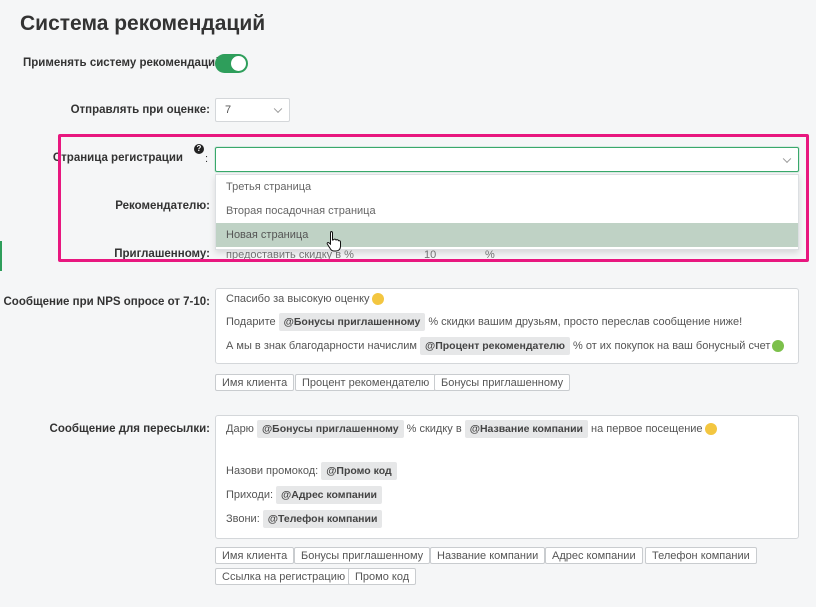 This screenshot has height=607, width=816. What do you see at coordinates (434, 429) in the screenshot?
I see `share-line1-mid: % скидку в` at bounding box center [434, 429].